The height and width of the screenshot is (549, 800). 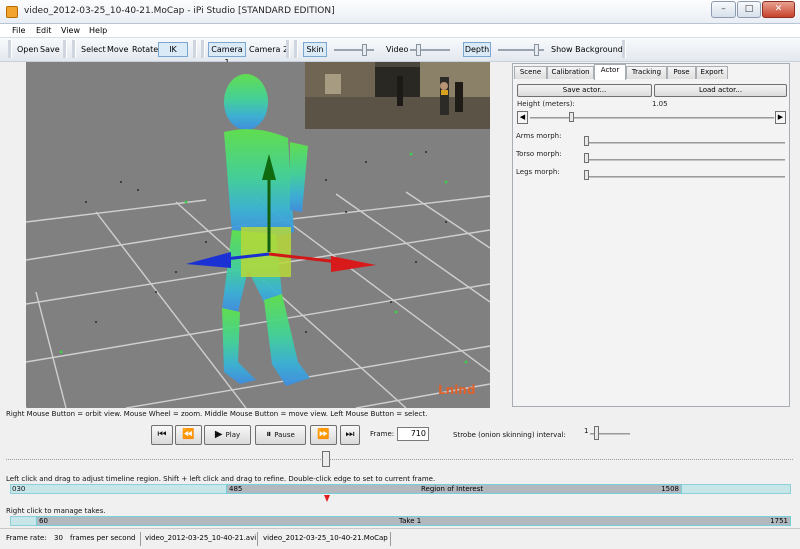 I want to click on step-back-button: ⏪, so click(x=188, y=435).